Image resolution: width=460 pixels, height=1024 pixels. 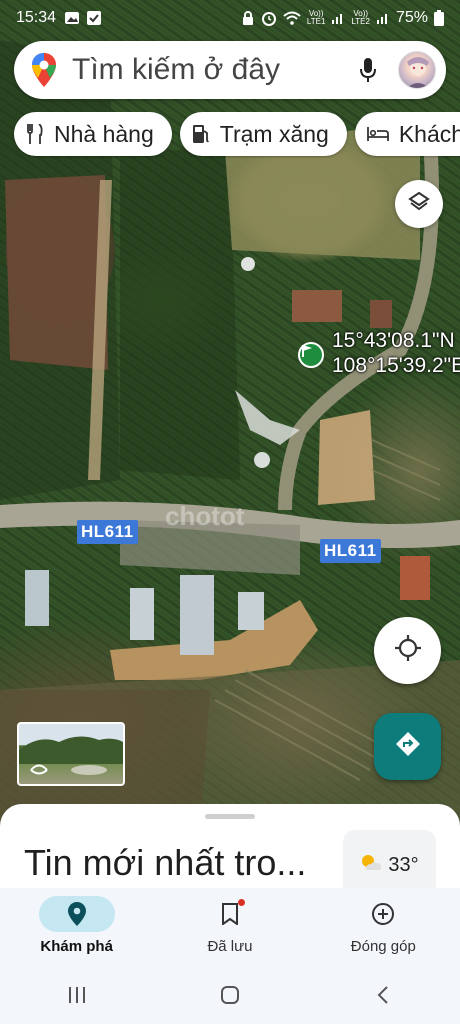 I want to click on battery-percent: 75%, so click(x=411, y=17).